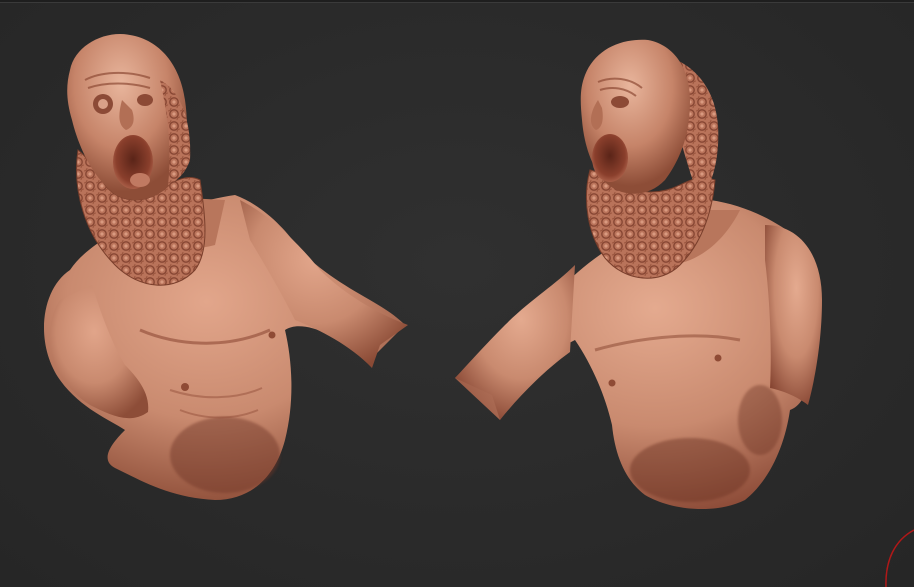  I want to click on bust-right-side-shadow, so click(760, 420).